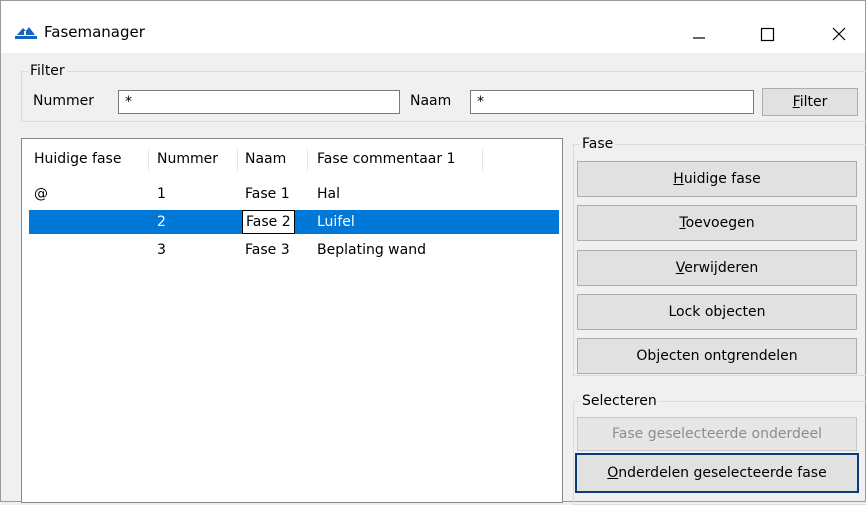 The image size is (866, 505). I want to click on row-naam: Fase 3, so click(267, 250).